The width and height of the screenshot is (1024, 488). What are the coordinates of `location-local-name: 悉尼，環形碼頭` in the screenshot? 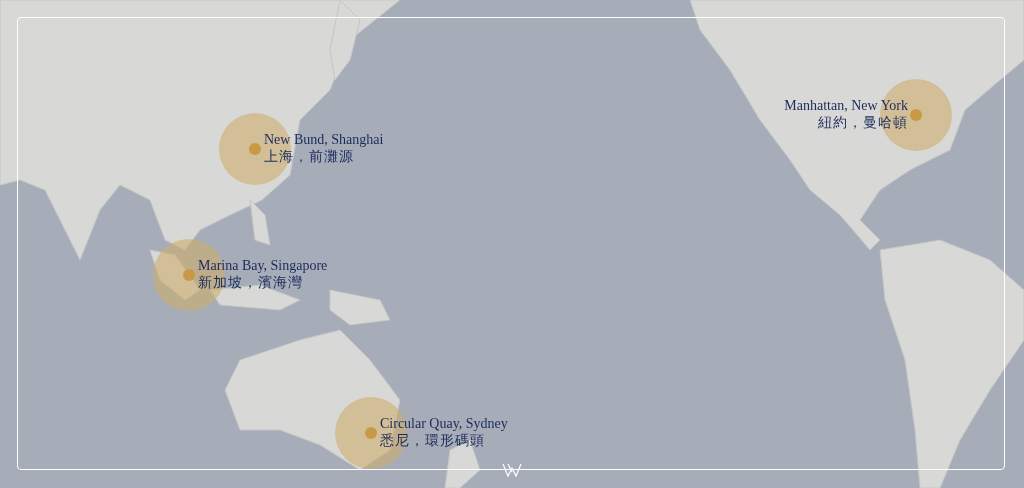 It's located at (432, 440).